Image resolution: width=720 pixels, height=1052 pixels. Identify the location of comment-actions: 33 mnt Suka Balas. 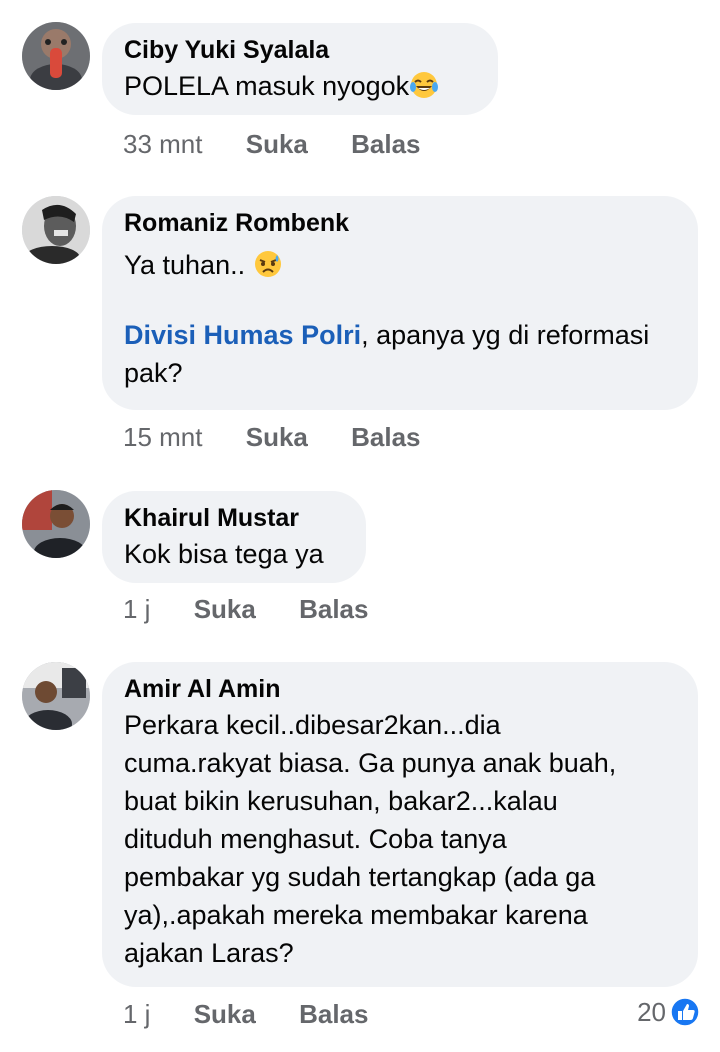
(272, 144).